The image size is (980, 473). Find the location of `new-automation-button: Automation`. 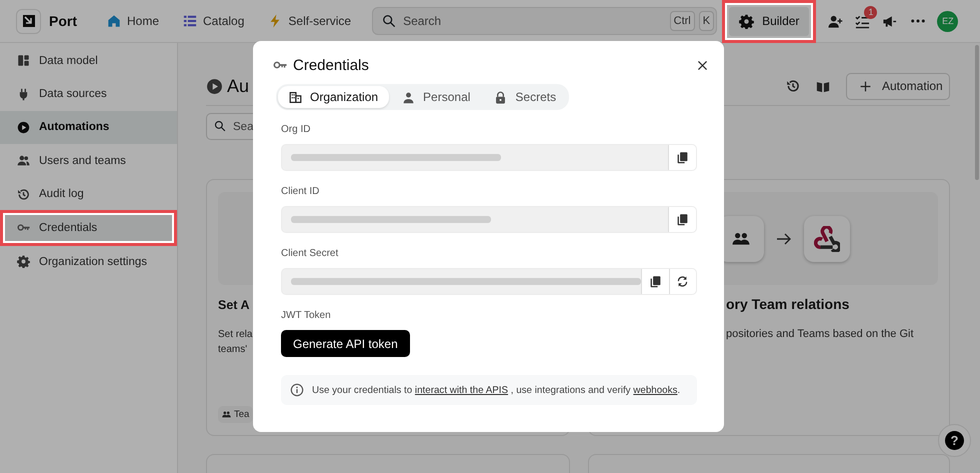

new-automation-button: Automation is located at coordinates (898, 86).